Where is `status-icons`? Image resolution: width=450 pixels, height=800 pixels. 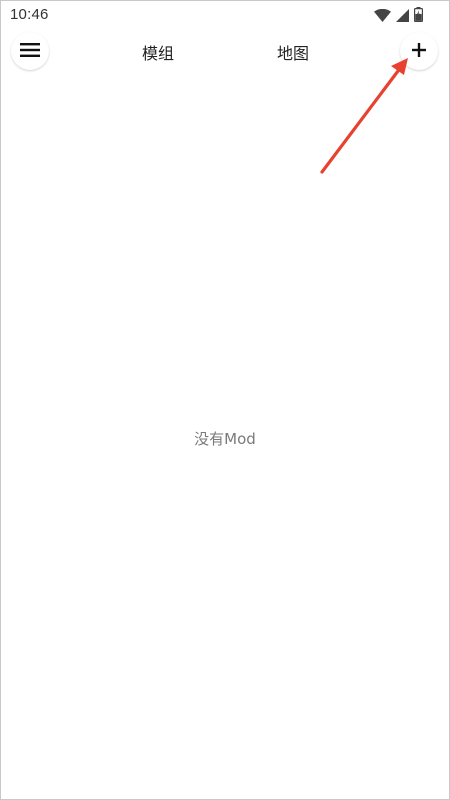
status-icons is located at coordinates (399, 16).